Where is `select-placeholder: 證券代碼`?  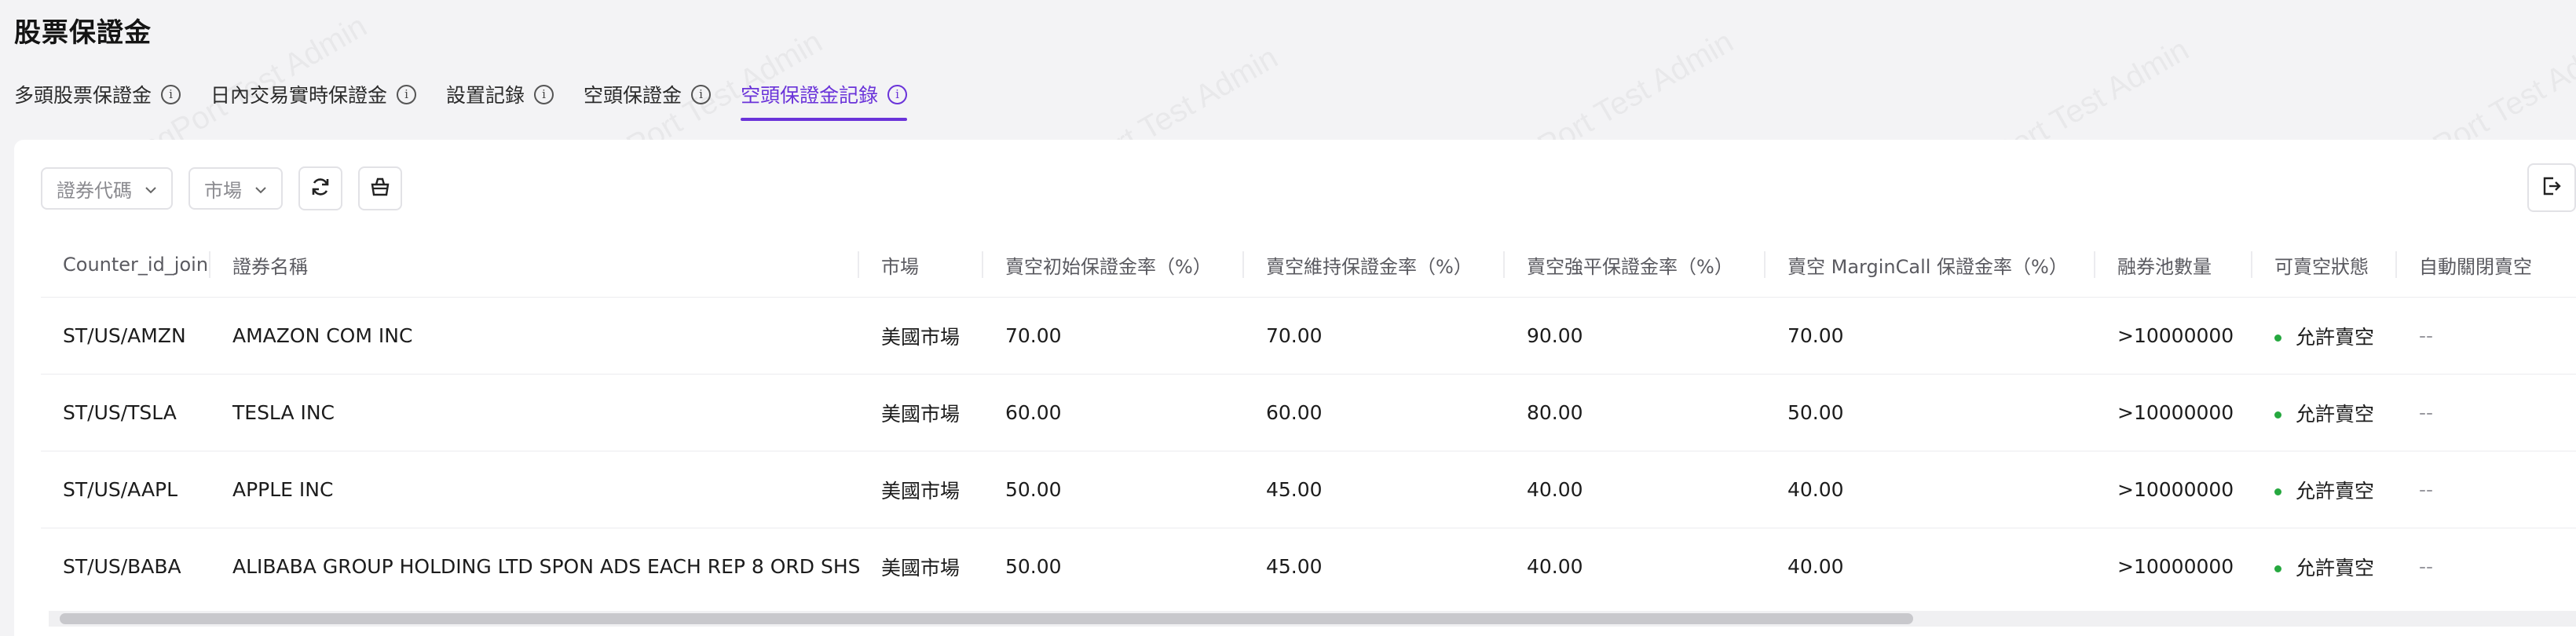 select-placeholder: 證券代碼 is located at coordinates (95, 191).